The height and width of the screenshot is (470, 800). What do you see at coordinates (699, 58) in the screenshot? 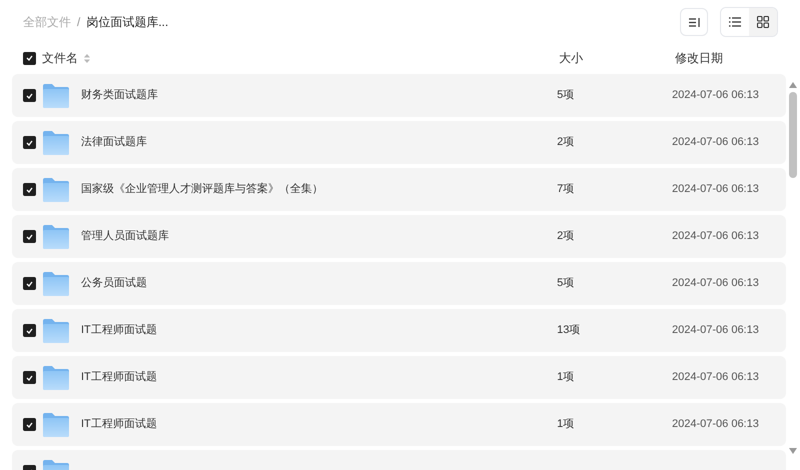
I see `column-header: 修改日期` at bounding box center [699, 58].